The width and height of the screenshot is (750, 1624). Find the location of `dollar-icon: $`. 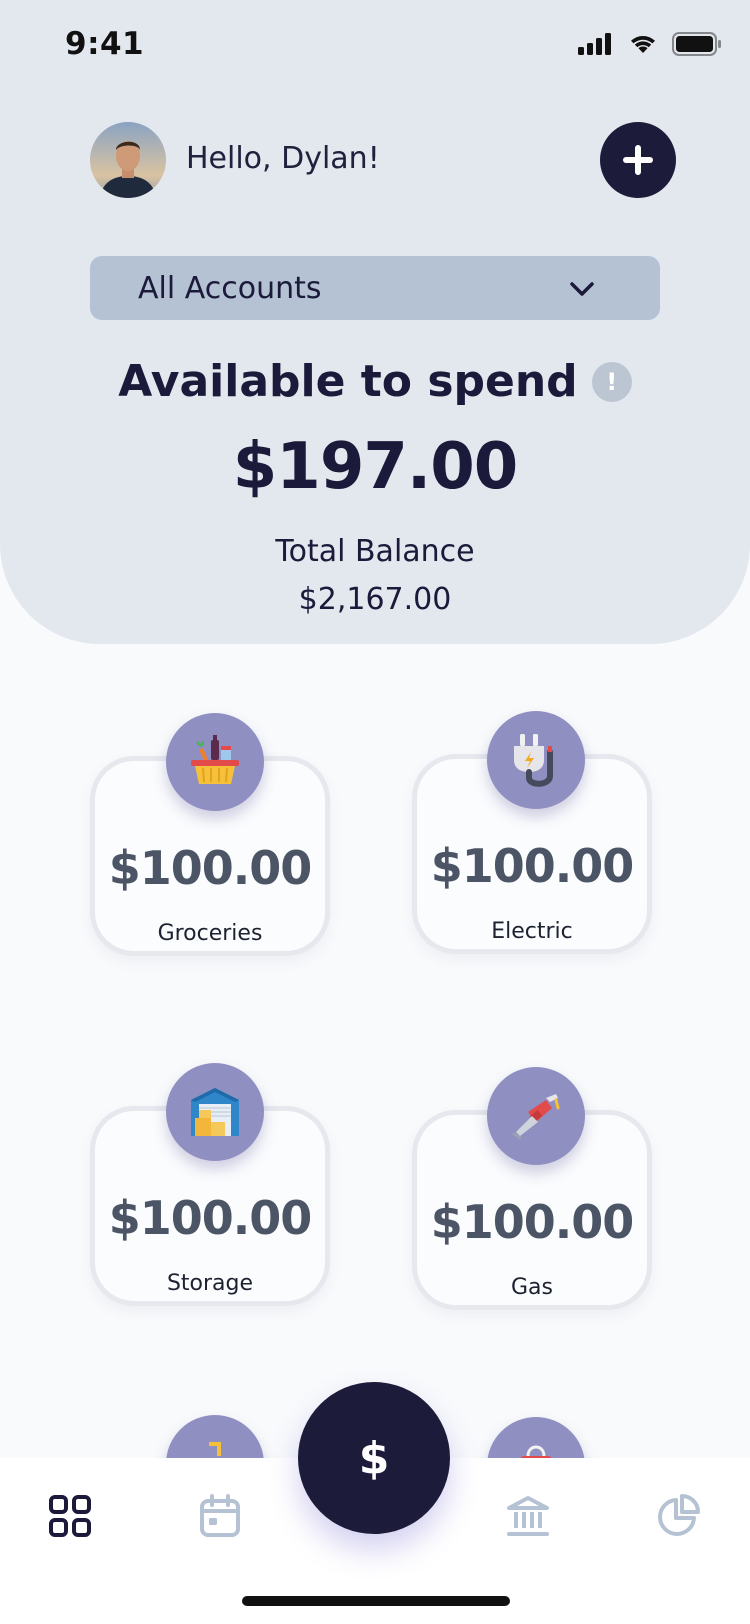

dollar-icon: $ is located at coordinates (374, 1458).